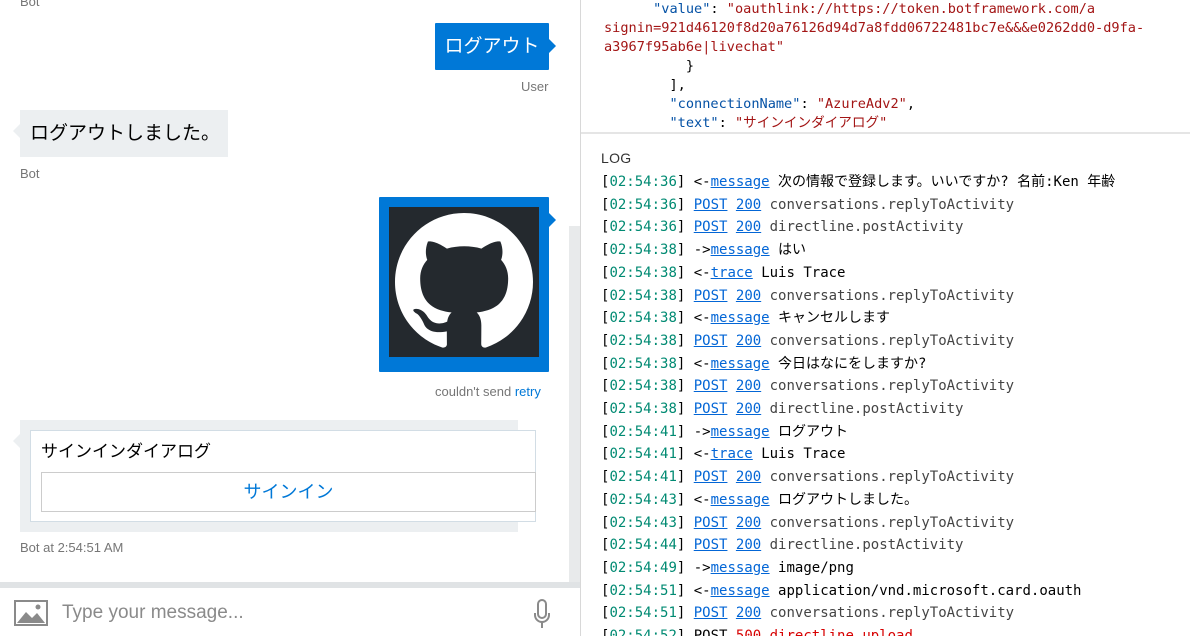 Image resolution: width=1190 pixels, height=636 pixels. I want to click on bot-message-bubble: ログアウトしました。, so click(120, 133).